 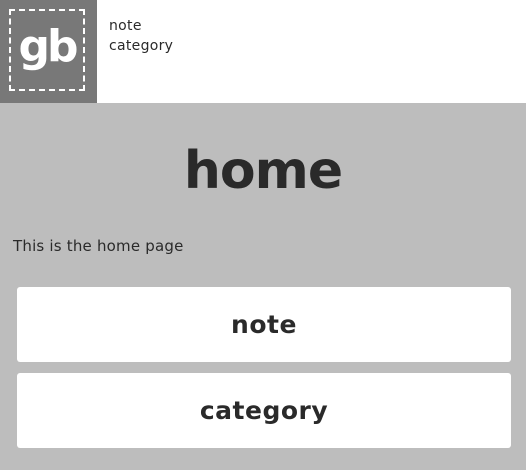 I want to click on note-card-button: note, so click(x=264, y=324).